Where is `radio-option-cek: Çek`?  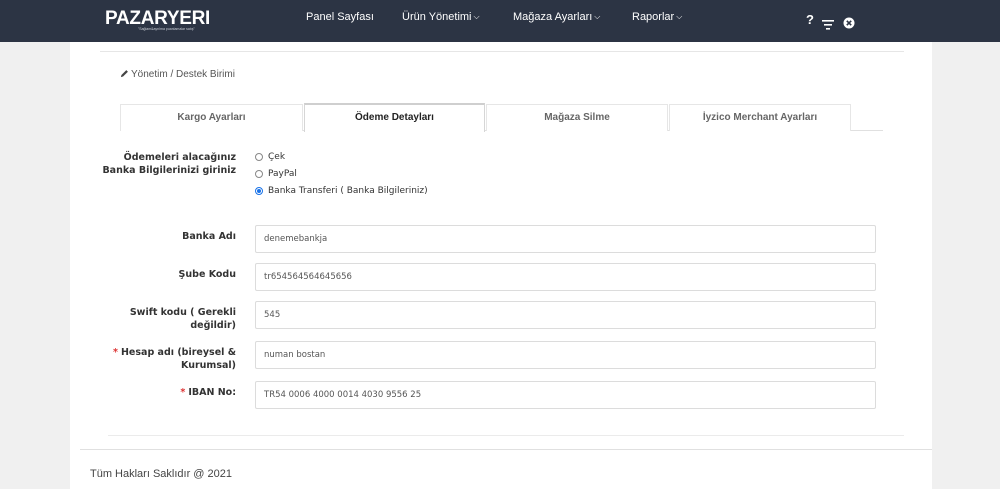
radio-option-cek: Çek is located at coordinates (270, 157).